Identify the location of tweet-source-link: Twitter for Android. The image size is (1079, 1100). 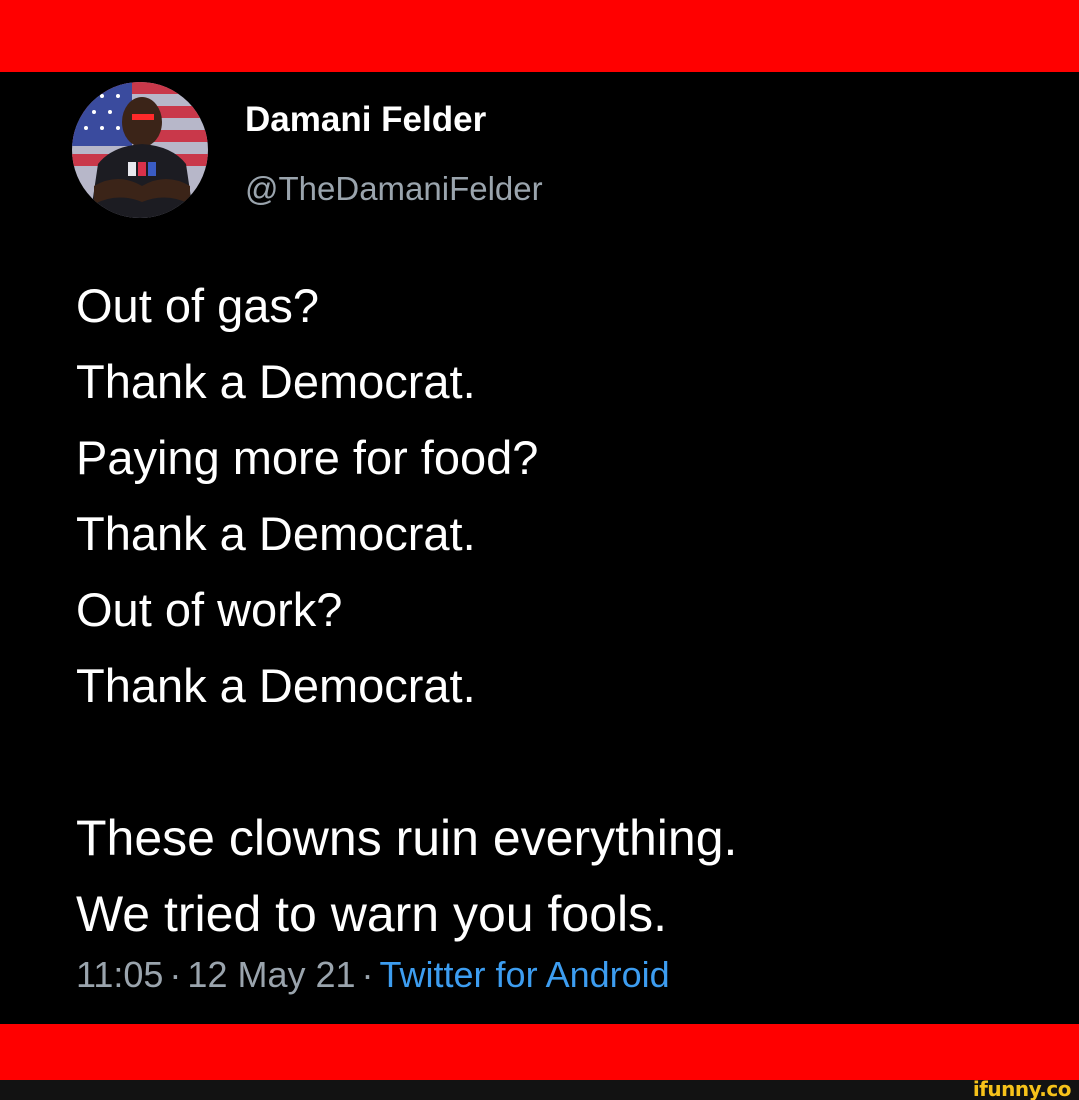
(525, 974).